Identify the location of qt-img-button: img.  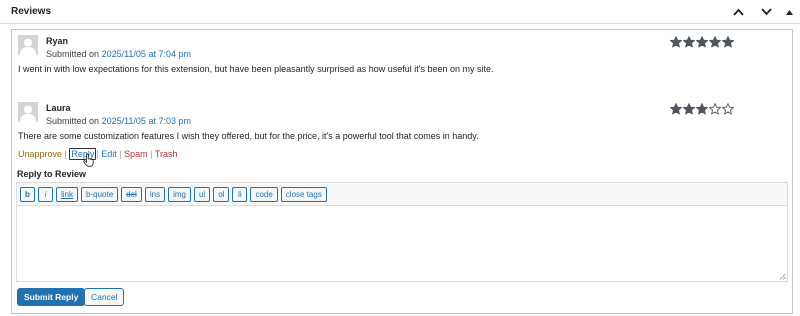
(179, 194).